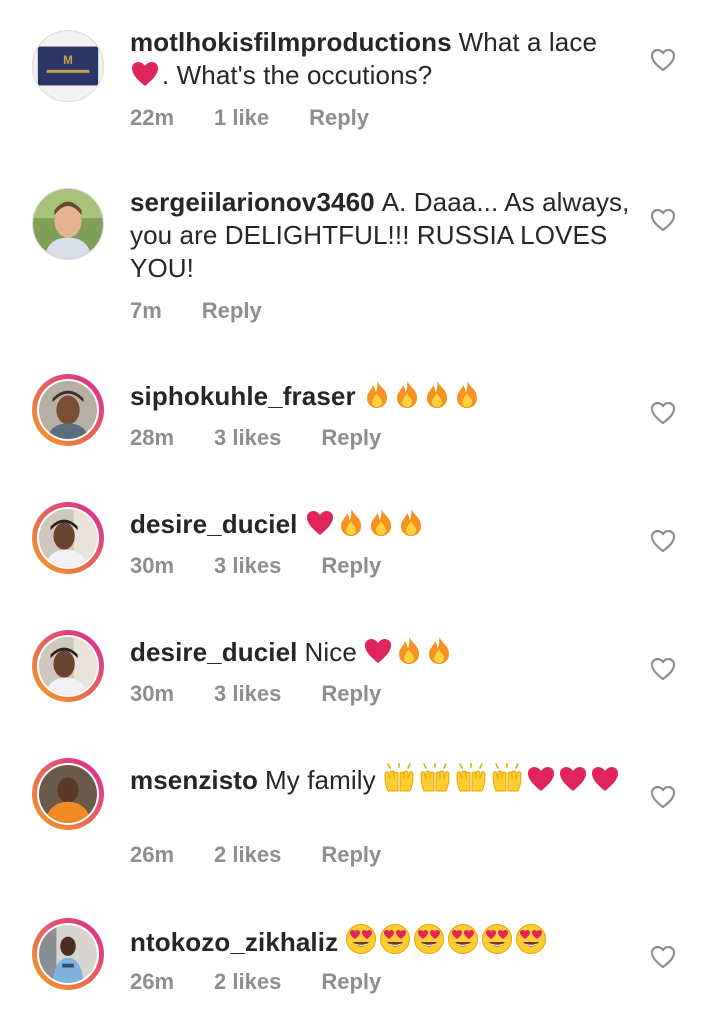 This screenshot has height=1022, width=720. Describe the element at coordinates (146, 310) in the screenshot. I see `timestamp: 7m` at that location.